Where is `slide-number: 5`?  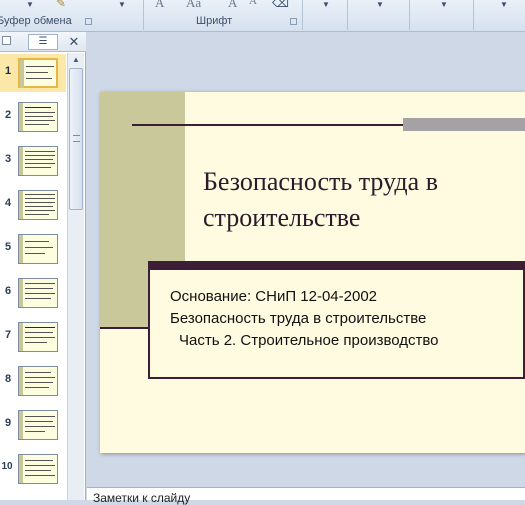 slide-number: 5 is located at coordinates (8, 247).